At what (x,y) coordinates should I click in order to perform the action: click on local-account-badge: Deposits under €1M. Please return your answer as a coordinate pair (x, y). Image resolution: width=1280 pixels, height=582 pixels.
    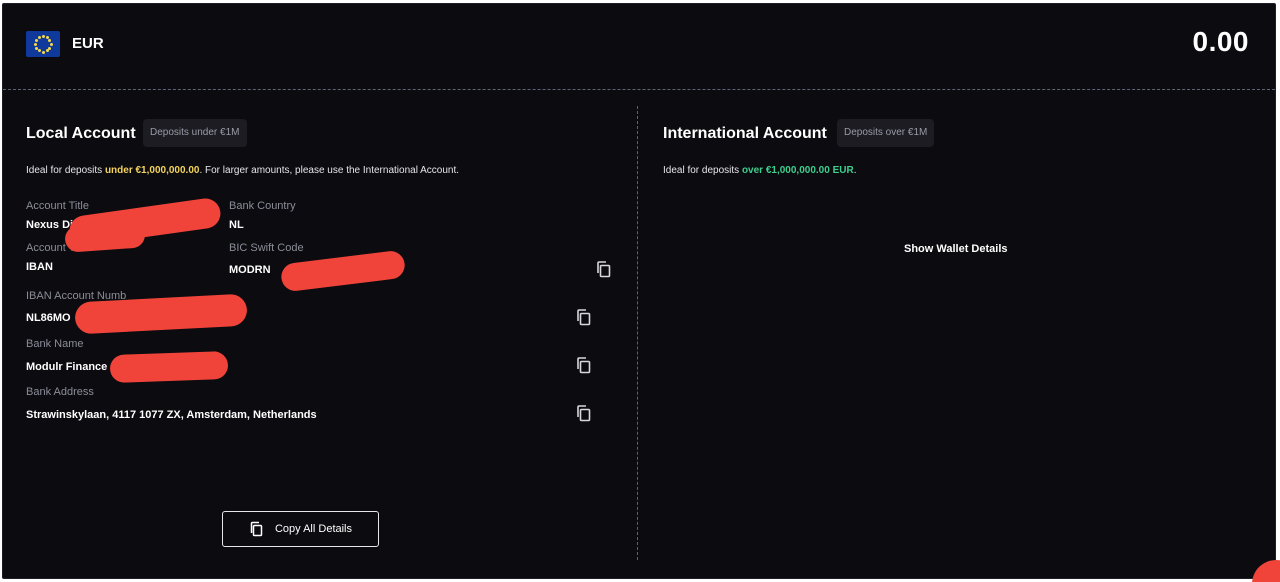
    Looking at the image, I should click on (195, 133).